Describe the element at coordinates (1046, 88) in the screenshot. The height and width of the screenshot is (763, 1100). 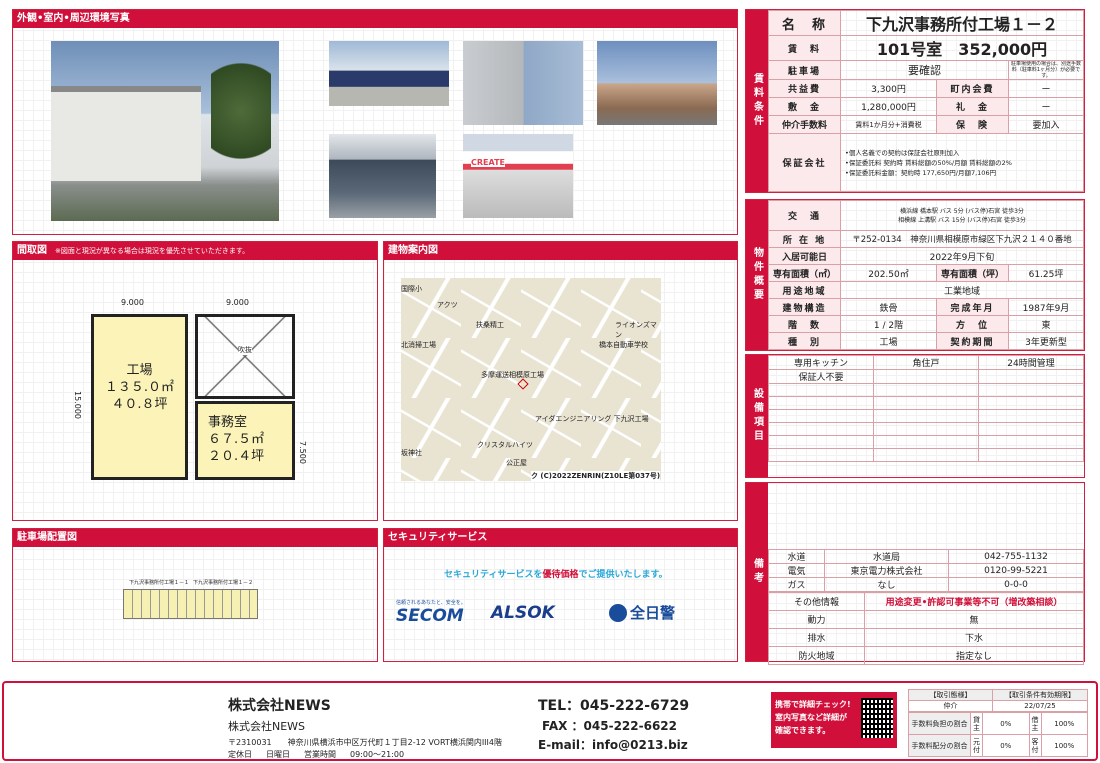
I see `town-value: ー` at that location.